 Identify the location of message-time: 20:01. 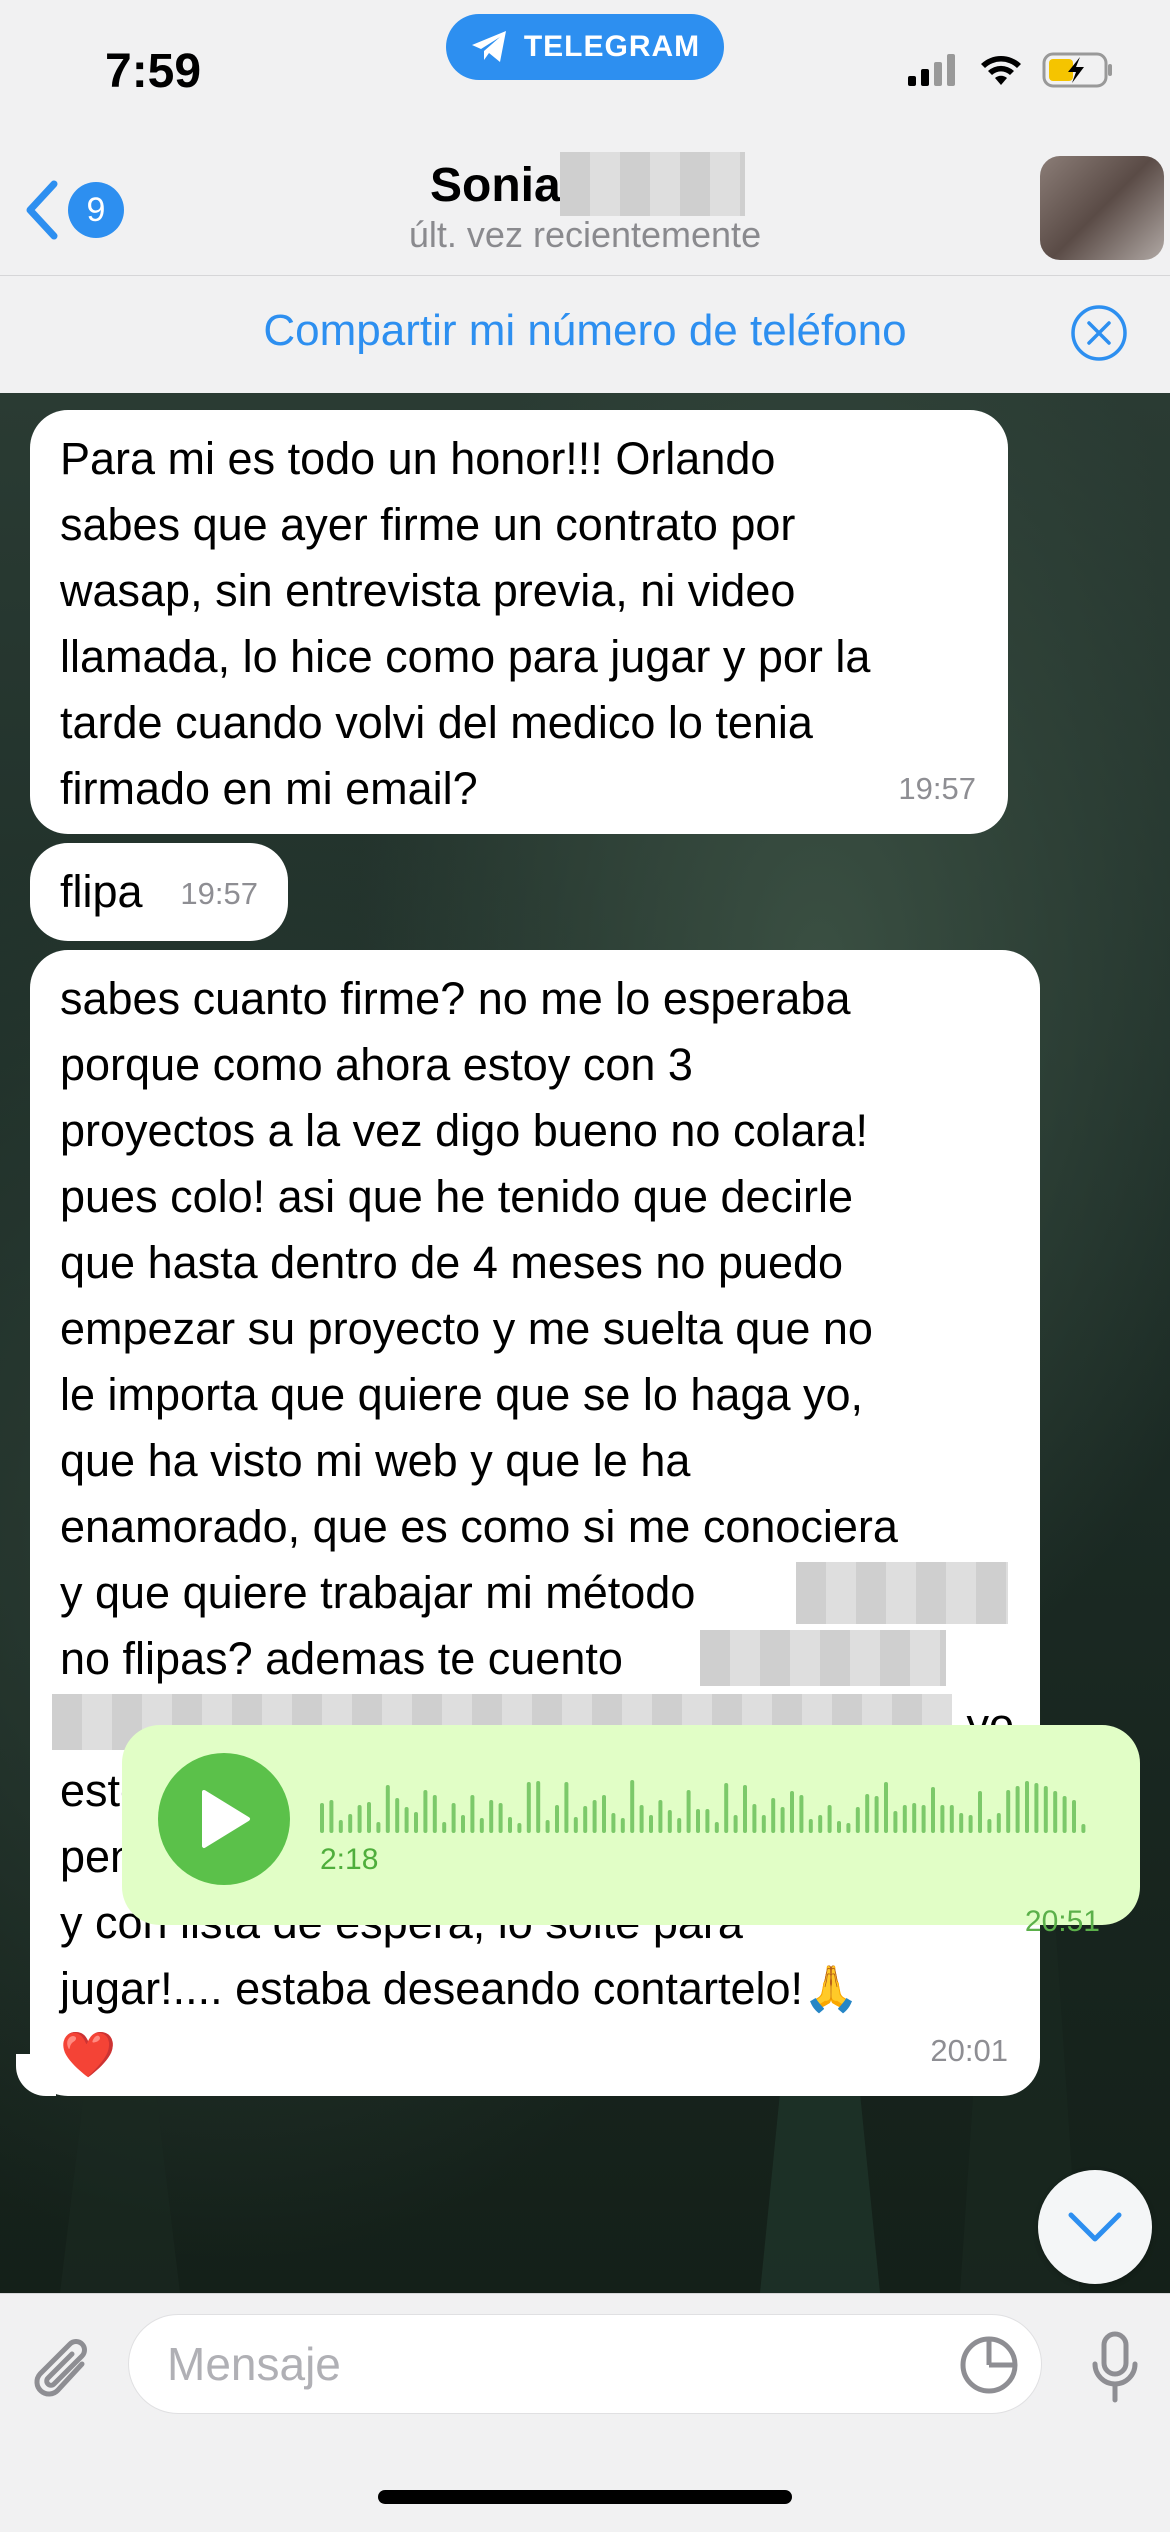
(969, 2050).